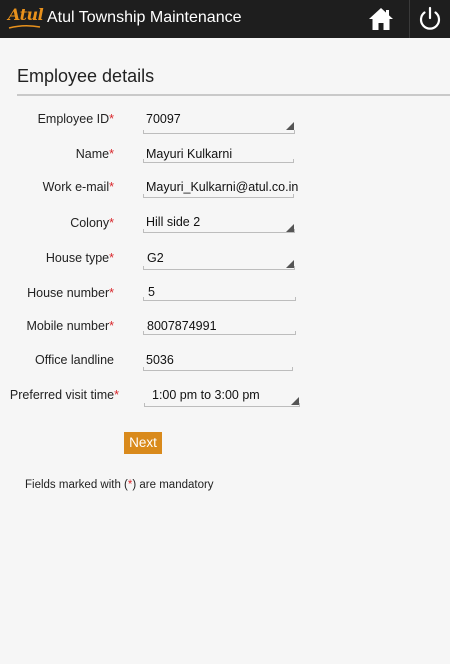  I want to click on logo-swoosh-icon, so click(24, 26).